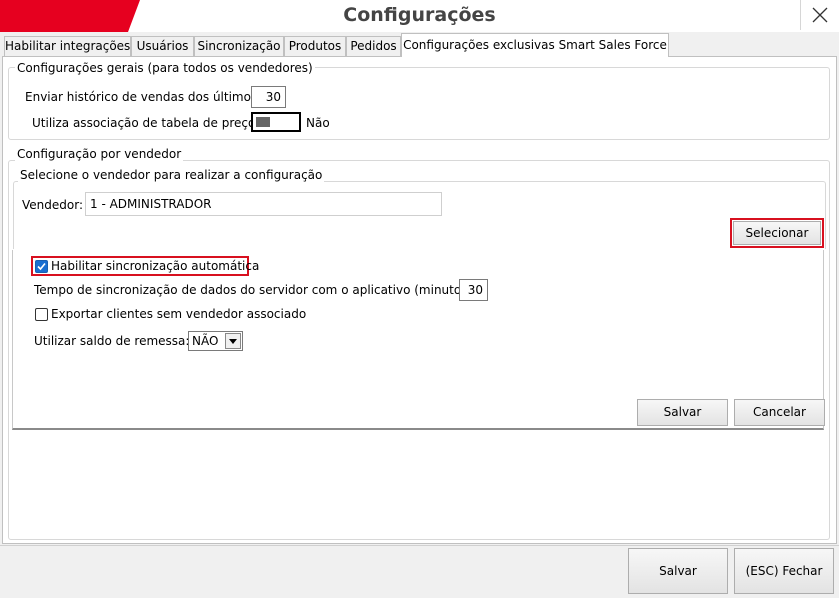 The width and height of the screenshot is (839, 598). Describe the element at coordinates (143, 97) in the screenshot. I see `history-label: Enviar histórico de vendas dos últimos:` at that location.